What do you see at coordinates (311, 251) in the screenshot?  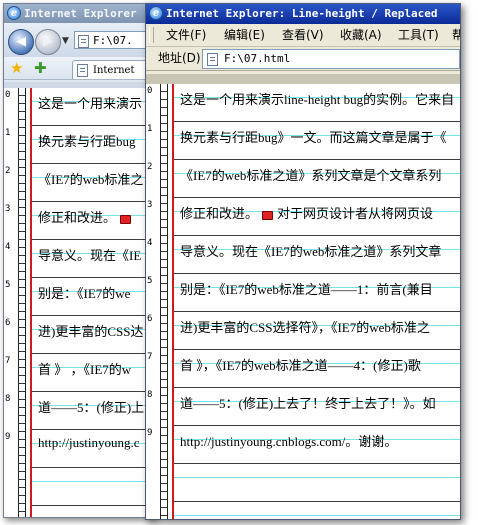 I see `text-line: 导意义。现在《IE7的web标准之道》系列文章` at bounding box center [311, 251].